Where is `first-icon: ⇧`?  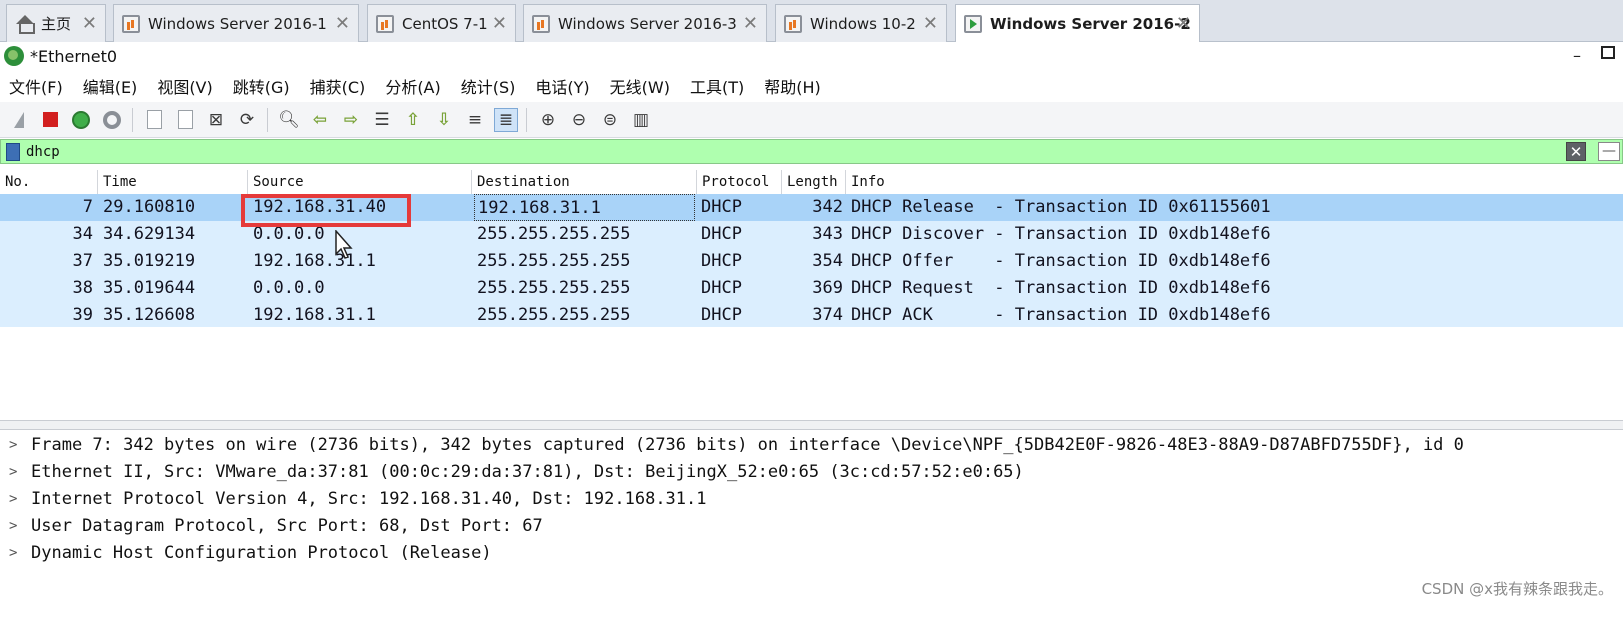
first-icon: ⇧ is located at coordinates (413, 120).